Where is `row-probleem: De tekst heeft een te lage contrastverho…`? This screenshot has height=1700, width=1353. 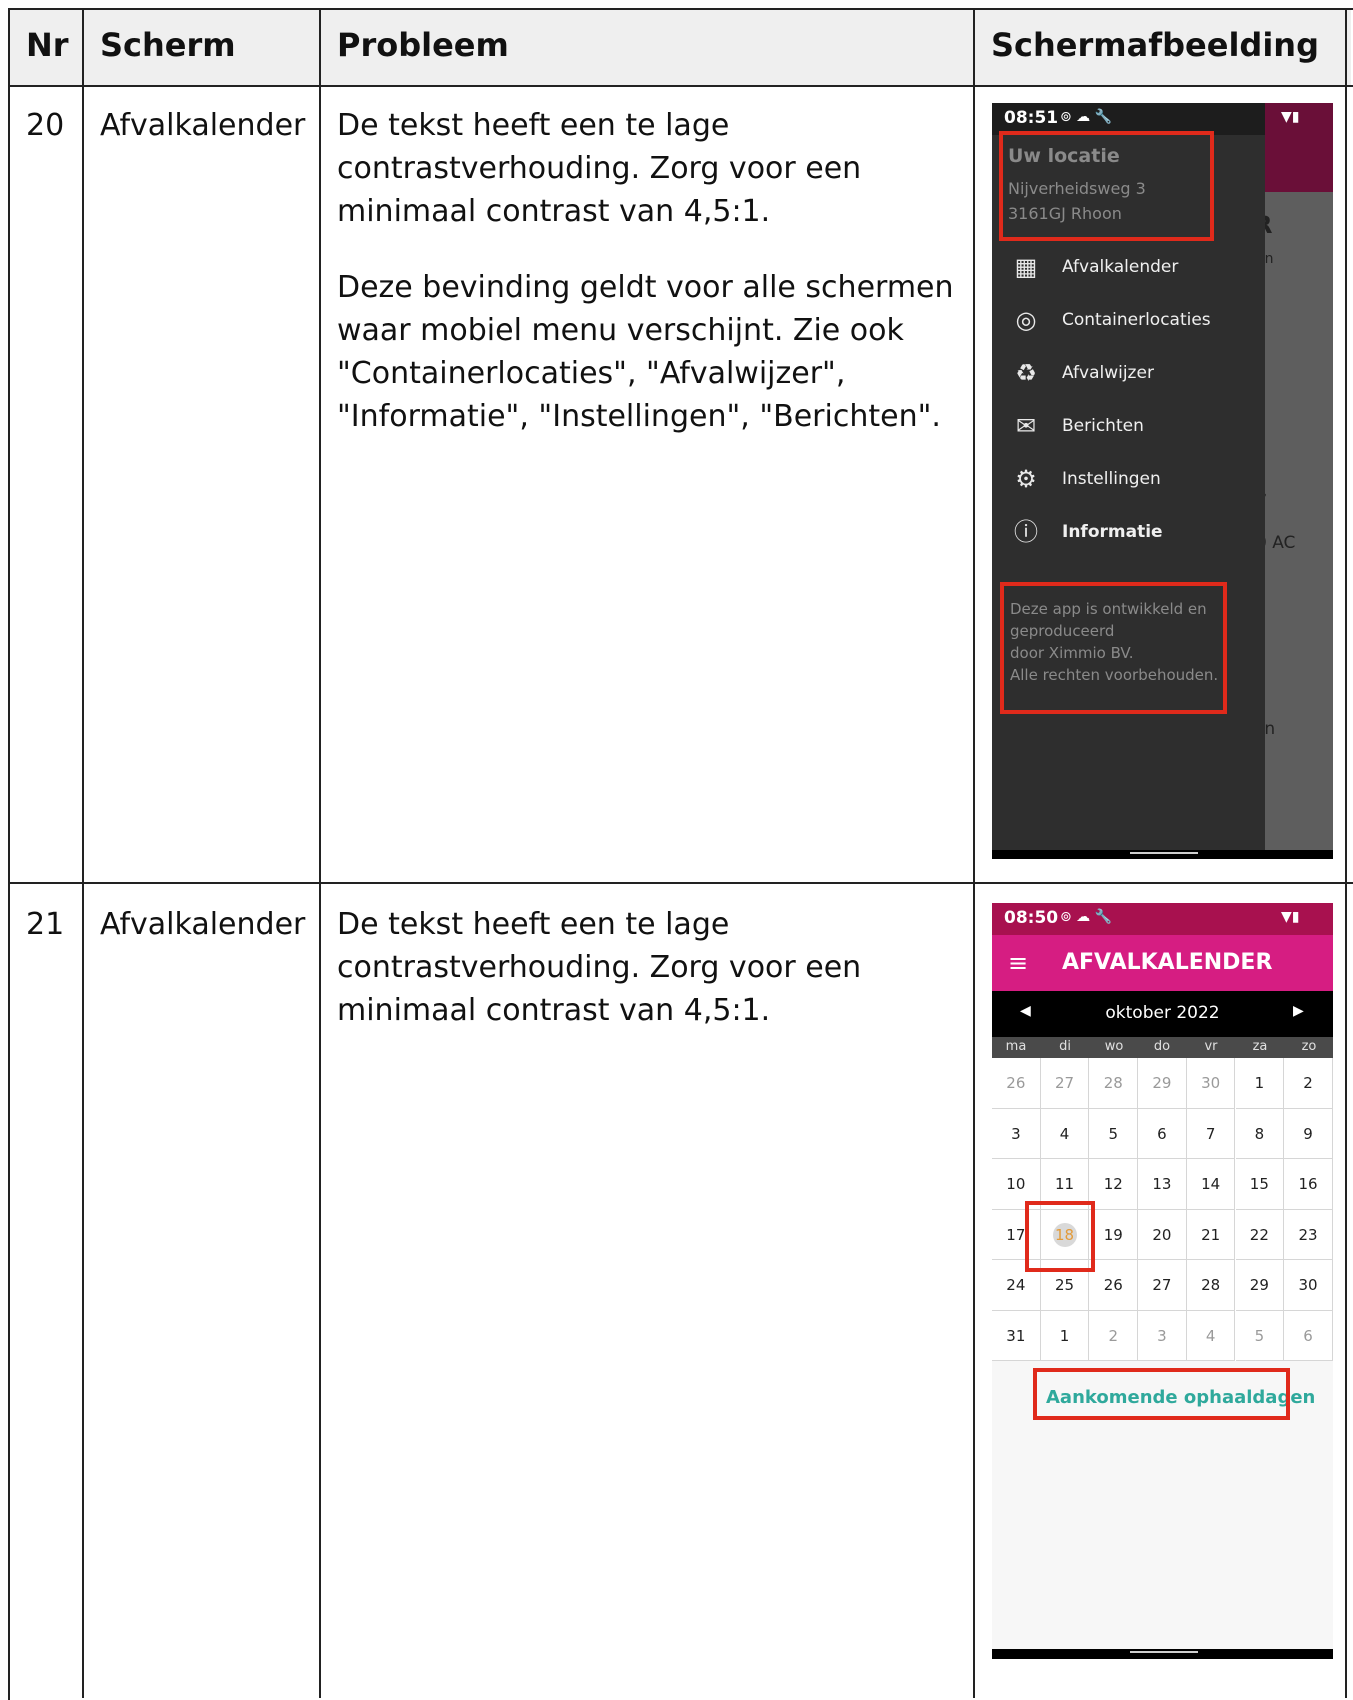 row-probleem: De tekst heeft een te lage contrastverho… is located at coordinates (649, 287).